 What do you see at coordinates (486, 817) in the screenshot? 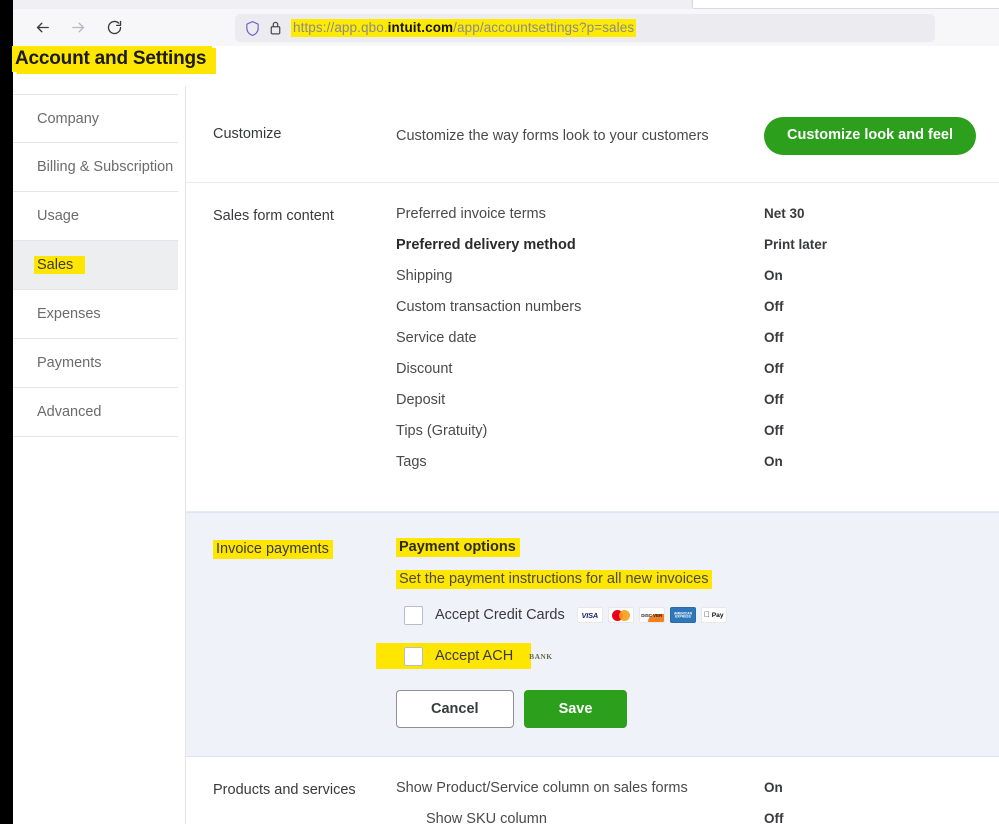
I see `row-label: Show SKU column` at bounding box center [486, 817].